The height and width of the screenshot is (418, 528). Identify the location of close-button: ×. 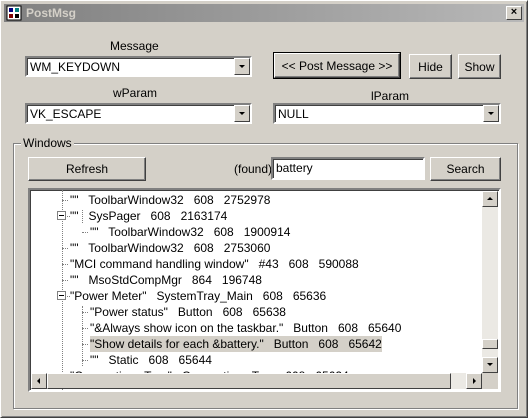
(514, 13).